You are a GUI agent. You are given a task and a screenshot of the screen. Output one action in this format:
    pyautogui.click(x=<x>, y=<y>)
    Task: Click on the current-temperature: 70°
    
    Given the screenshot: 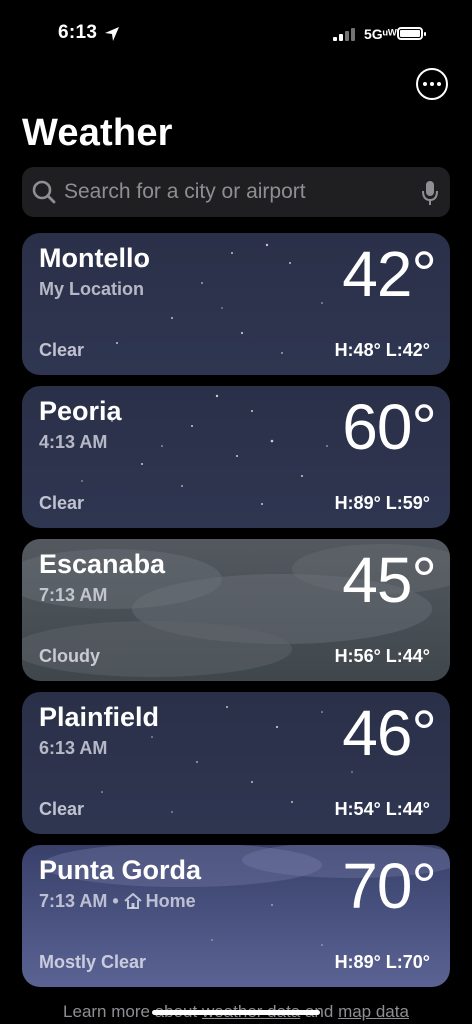 What is the action you would take?
    pyautogui.click(x=389, y=886)
    